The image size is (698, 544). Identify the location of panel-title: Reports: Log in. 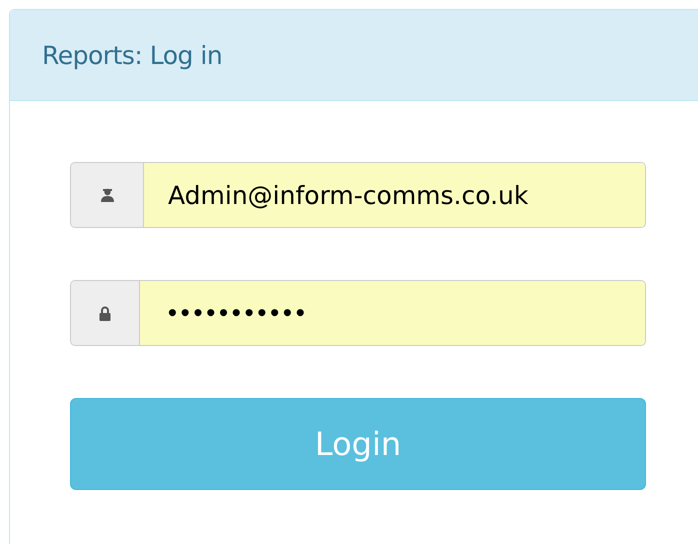
(132, 55).